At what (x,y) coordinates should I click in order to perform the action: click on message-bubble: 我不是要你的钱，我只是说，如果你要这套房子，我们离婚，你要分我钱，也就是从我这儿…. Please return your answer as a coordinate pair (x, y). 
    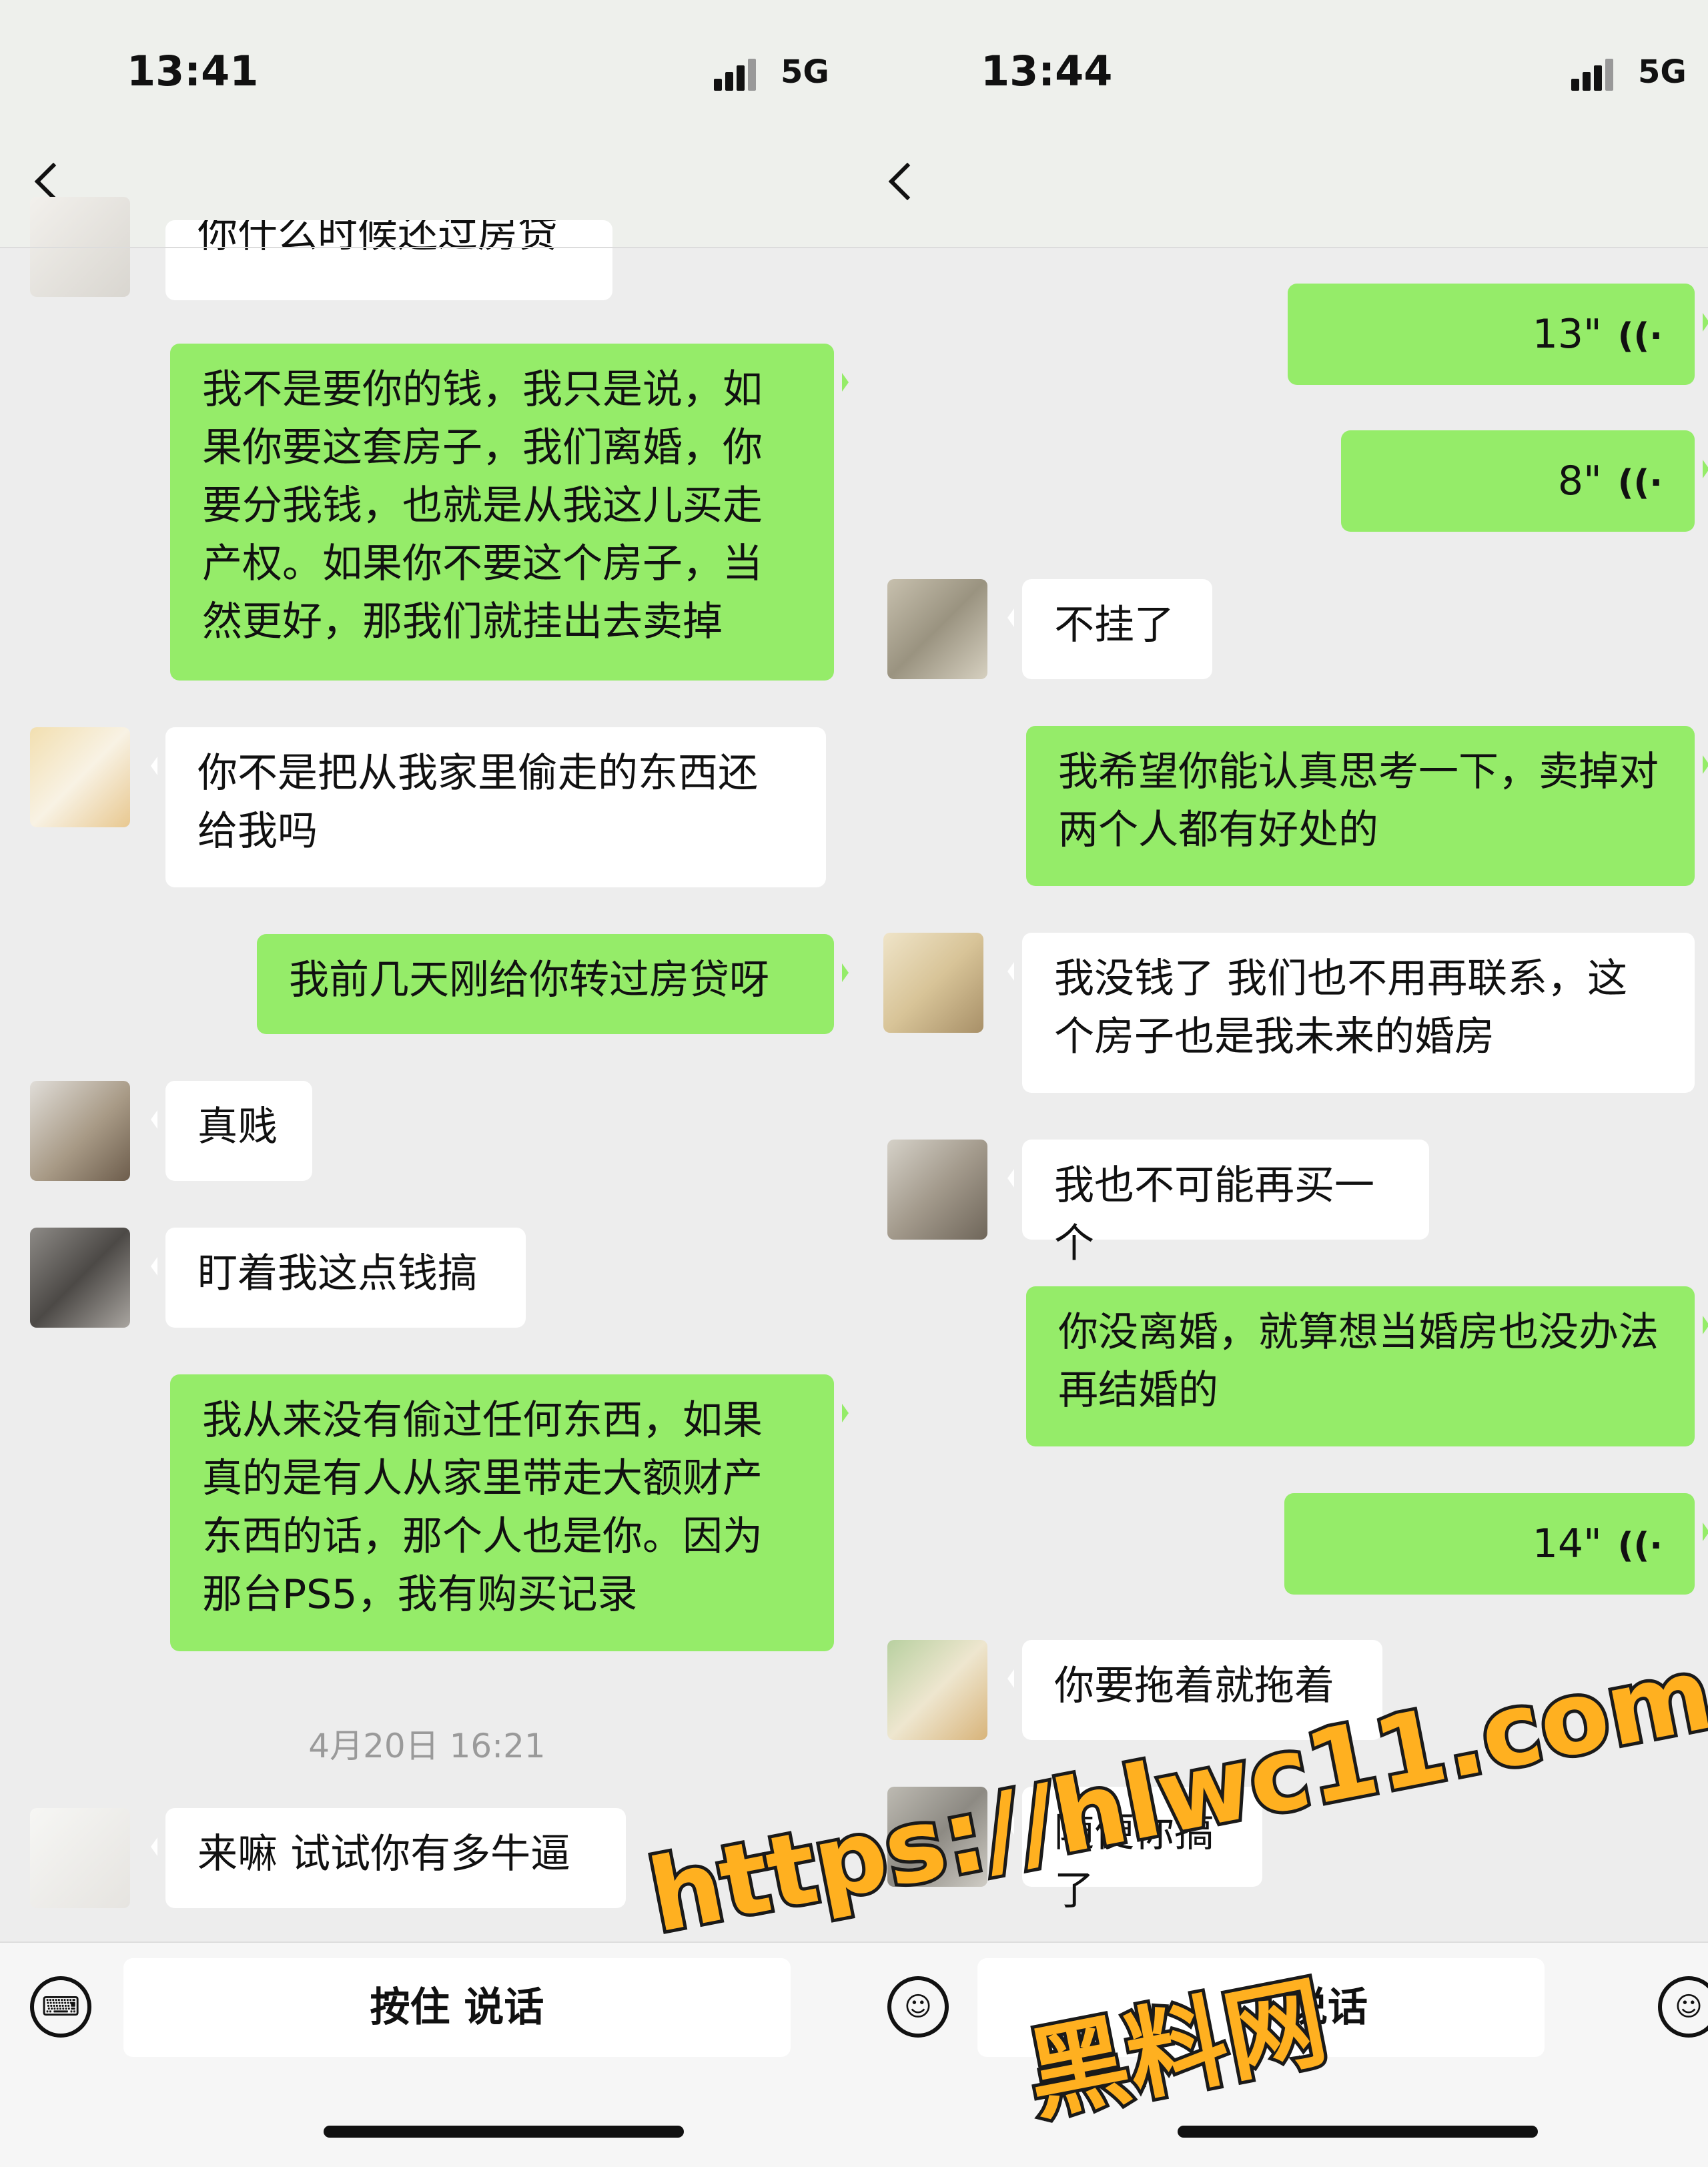
    Looking at the image, I should click on (510, 512).